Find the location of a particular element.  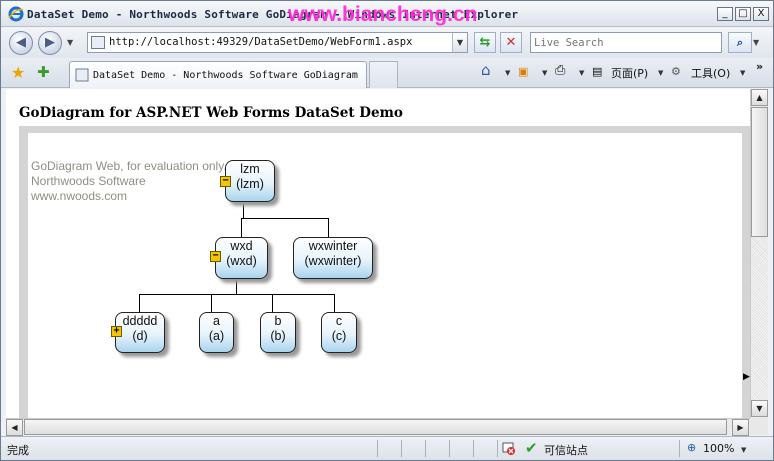

node-name: wxd is located at coordinates (241, 246).